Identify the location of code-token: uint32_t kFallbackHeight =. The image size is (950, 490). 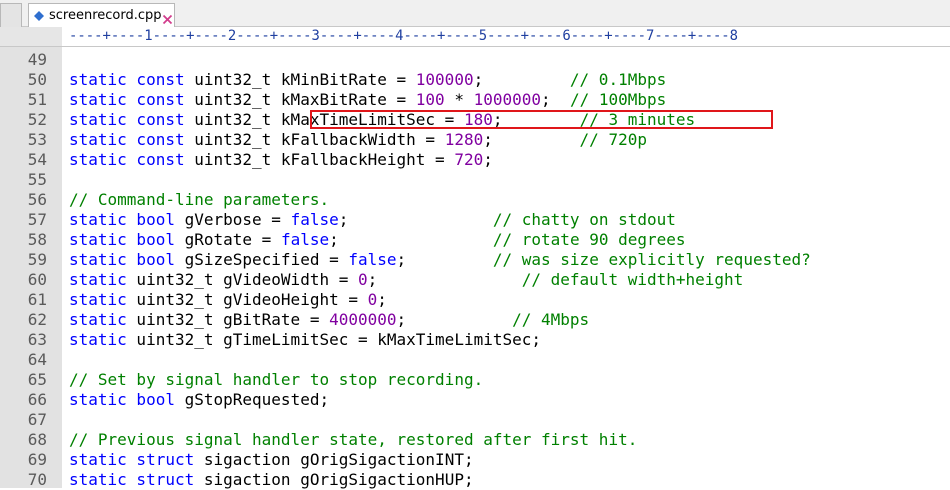
(319, 159).